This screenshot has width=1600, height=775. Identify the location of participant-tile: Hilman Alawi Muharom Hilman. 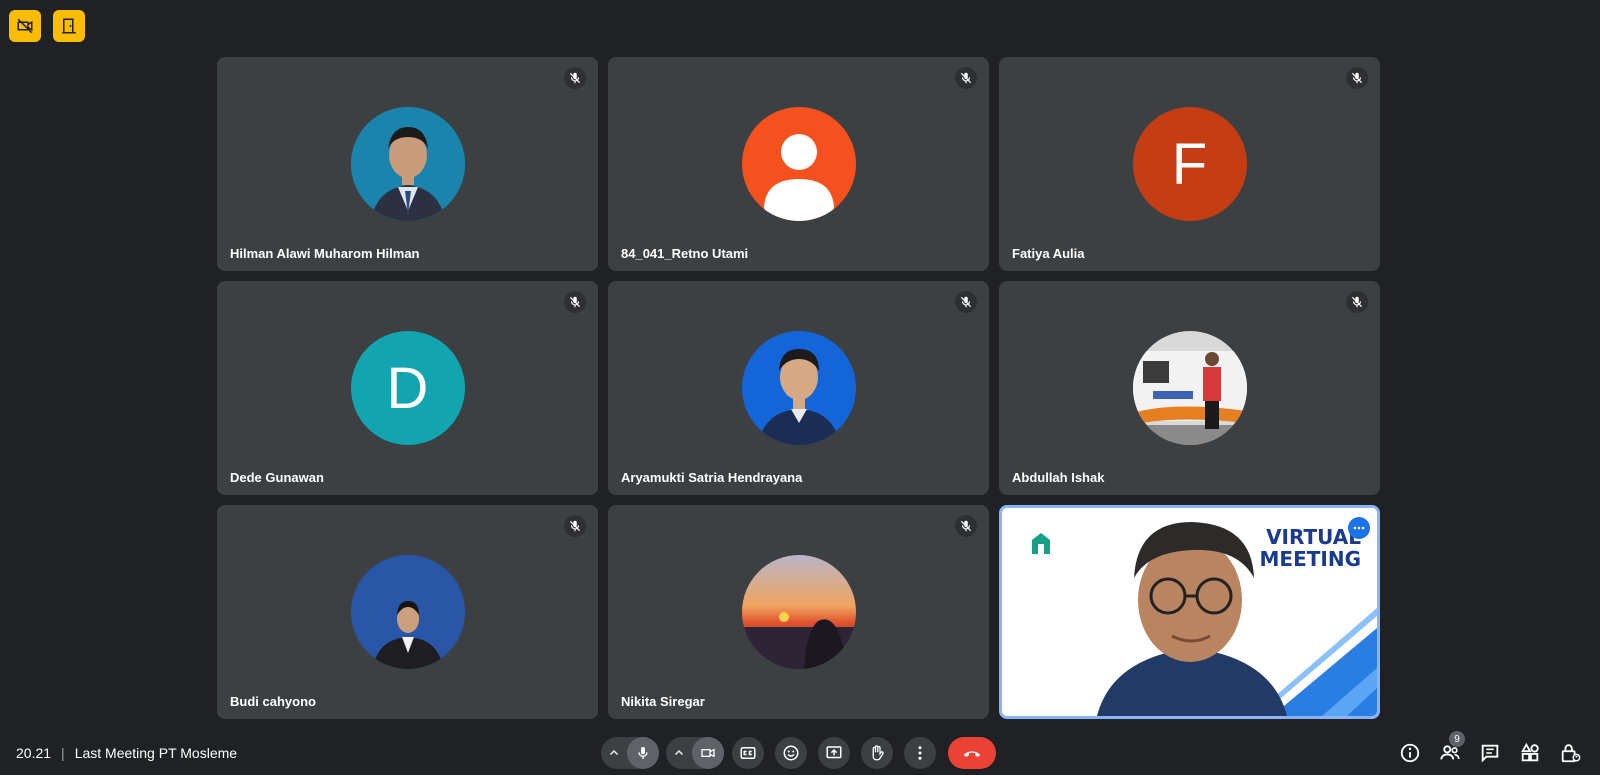
(407, 164).